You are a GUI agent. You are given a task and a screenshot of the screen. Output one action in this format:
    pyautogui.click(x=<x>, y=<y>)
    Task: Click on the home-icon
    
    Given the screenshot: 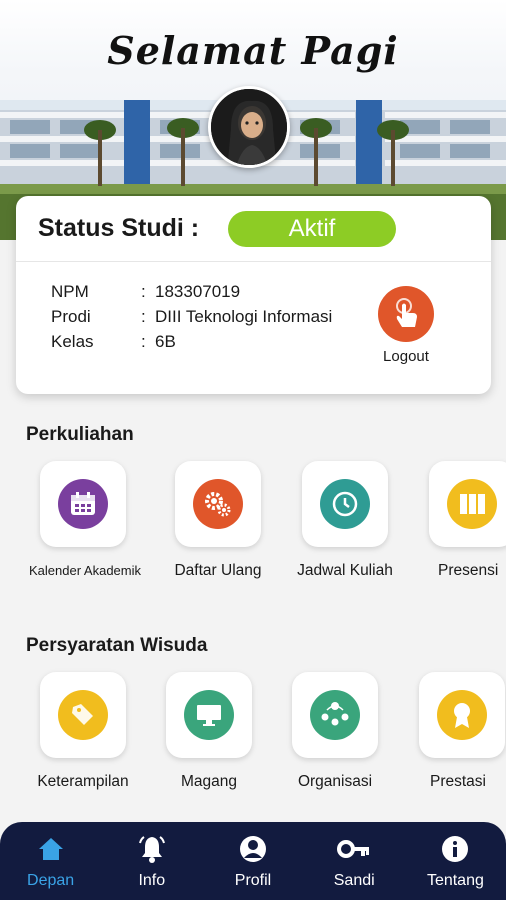 What is the action you would take?
    pyautogui.click(x=50, y=849)
    